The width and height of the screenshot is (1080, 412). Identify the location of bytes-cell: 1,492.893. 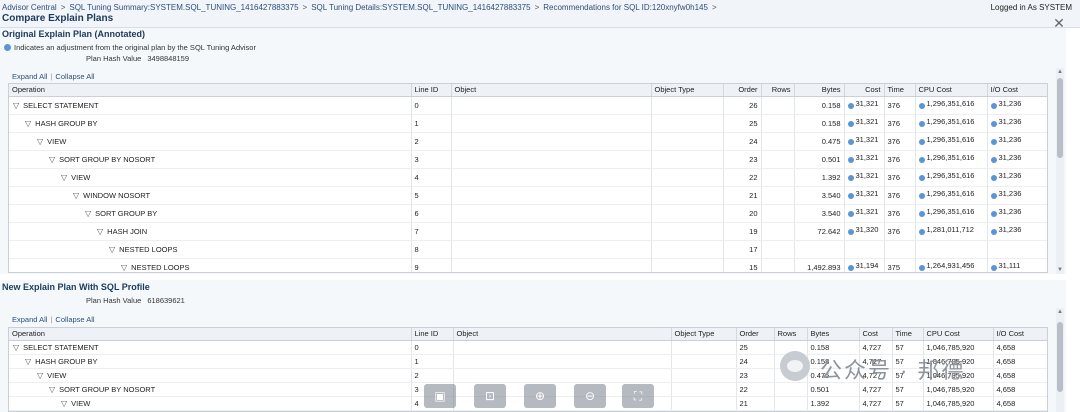
(819, 265).